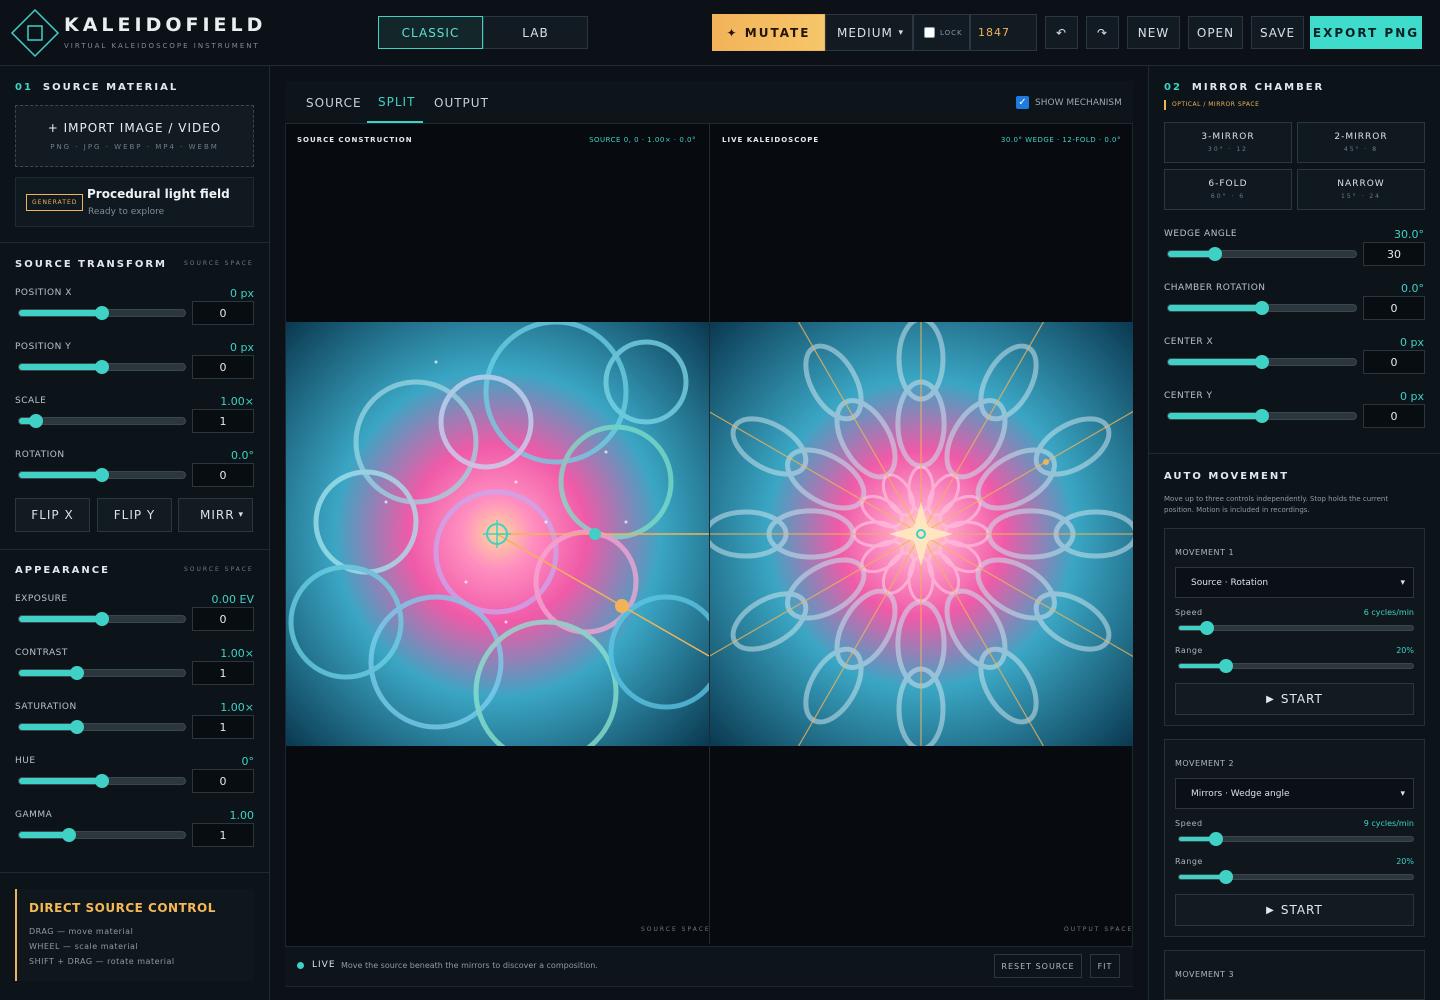  Describe the element at coordinates (430, 32) in the screenshot. I see `mode-classic-button: CLASSIC` at that location.